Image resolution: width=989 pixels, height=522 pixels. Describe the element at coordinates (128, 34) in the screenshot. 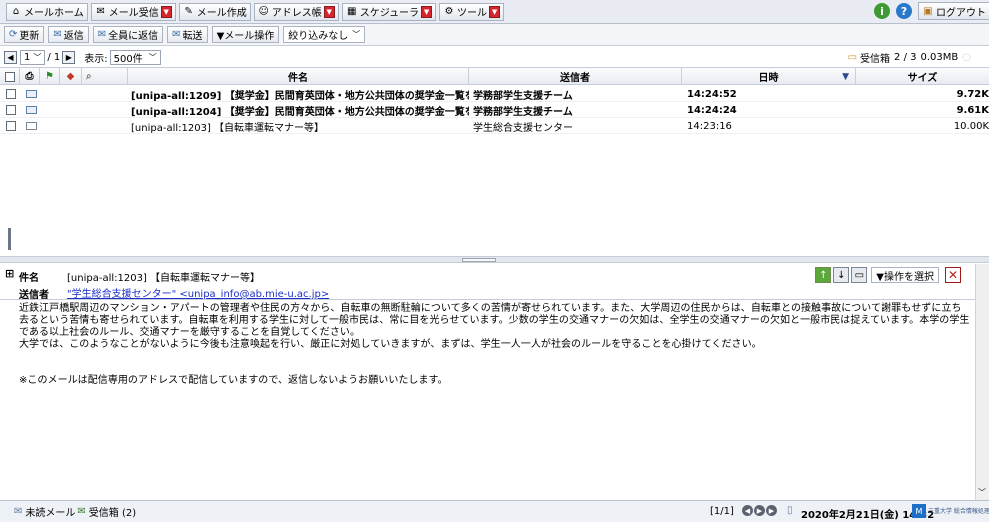

I see `reply-all-button: ✉ 全員に返信` at that location.